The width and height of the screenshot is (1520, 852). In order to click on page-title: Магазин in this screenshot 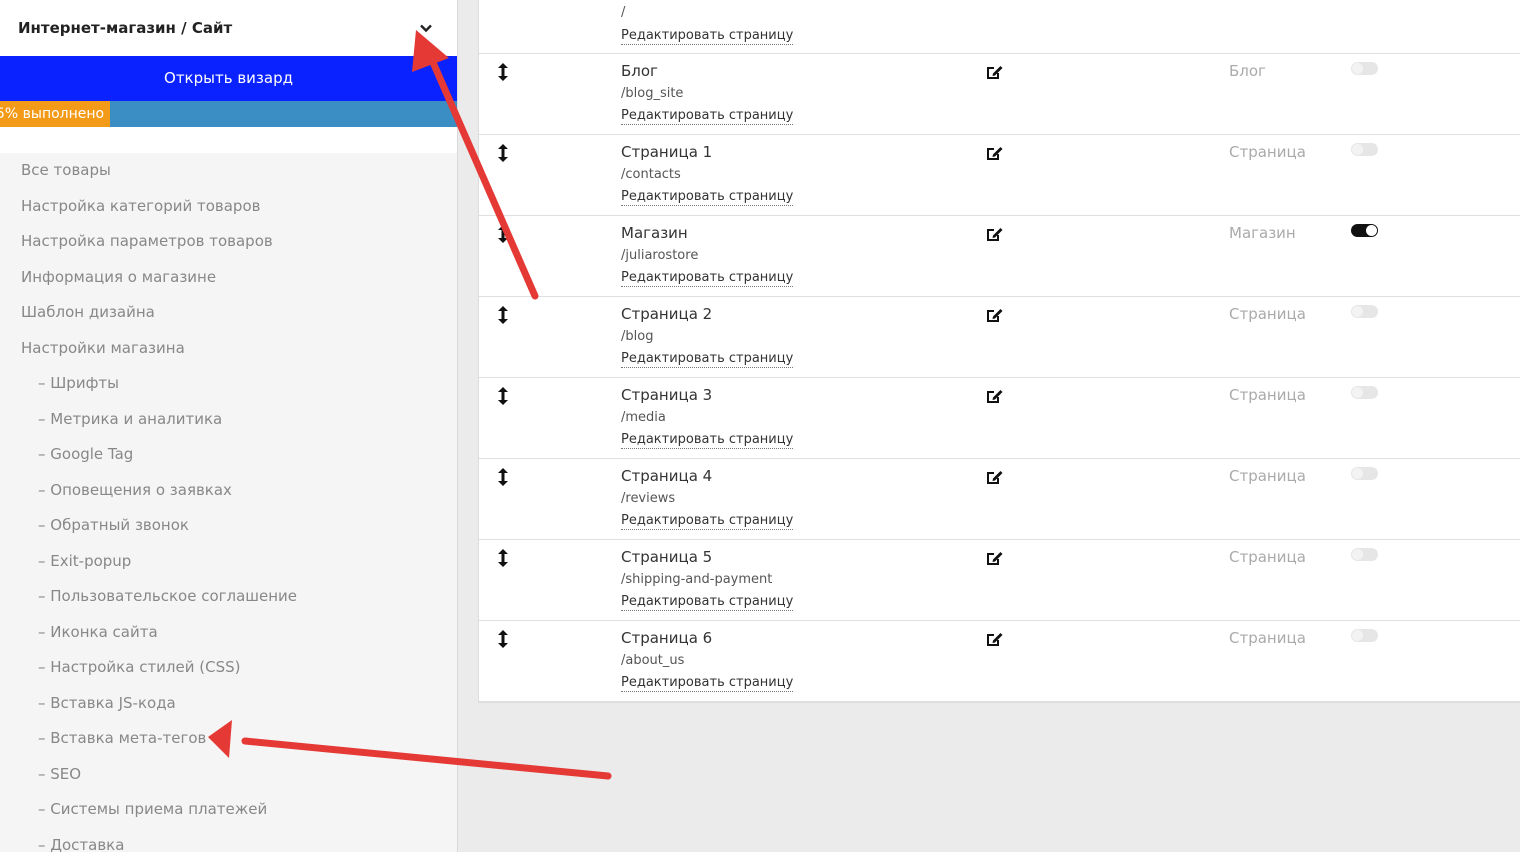, I will do `click(654, 233)`.